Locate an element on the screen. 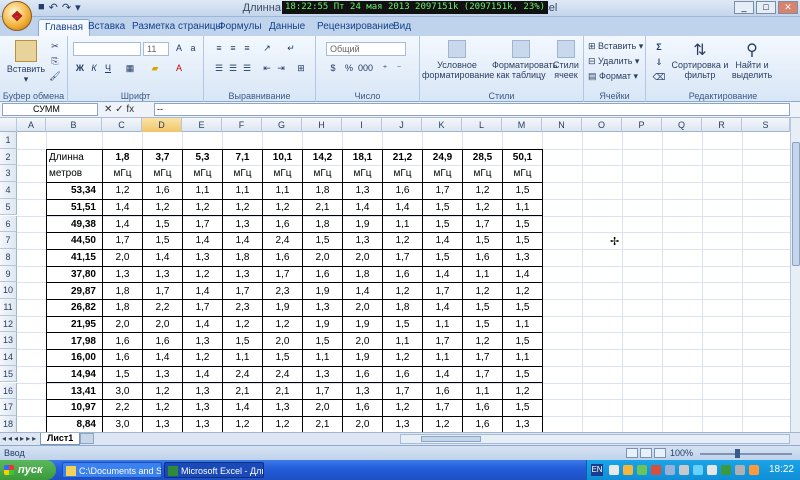 The height and width of the screenshot is (480, 800). zoom-slider is located at coordinates (746, 454).